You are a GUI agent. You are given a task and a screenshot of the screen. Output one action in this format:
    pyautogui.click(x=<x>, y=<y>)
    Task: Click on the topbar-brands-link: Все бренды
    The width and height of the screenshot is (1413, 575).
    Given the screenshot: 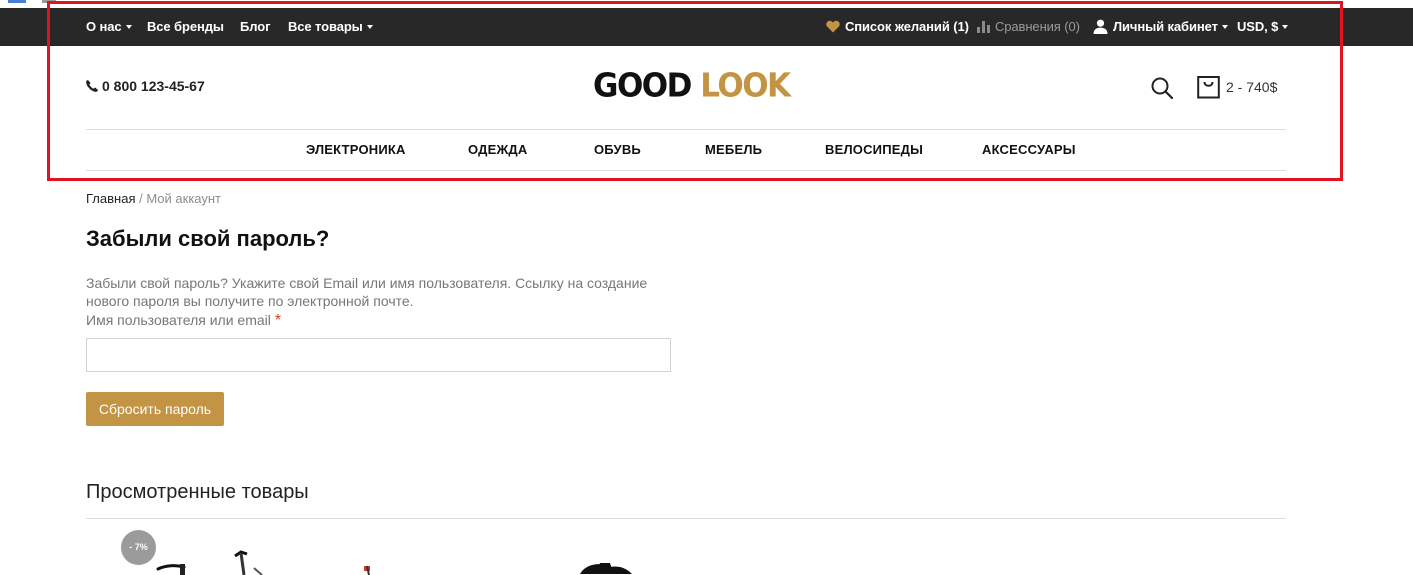 What is the action you would take?
    pyautogui.click(x=185, y=27)
    